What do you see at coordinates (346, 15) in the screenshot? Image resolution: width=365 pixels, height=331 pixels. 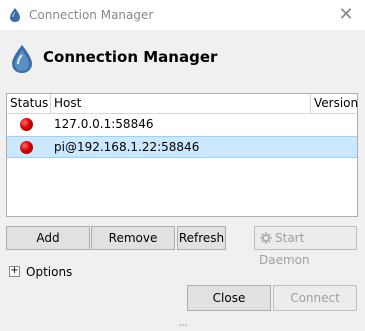 I see `close-window-icon: ✕` at bounding box center [346, 15].